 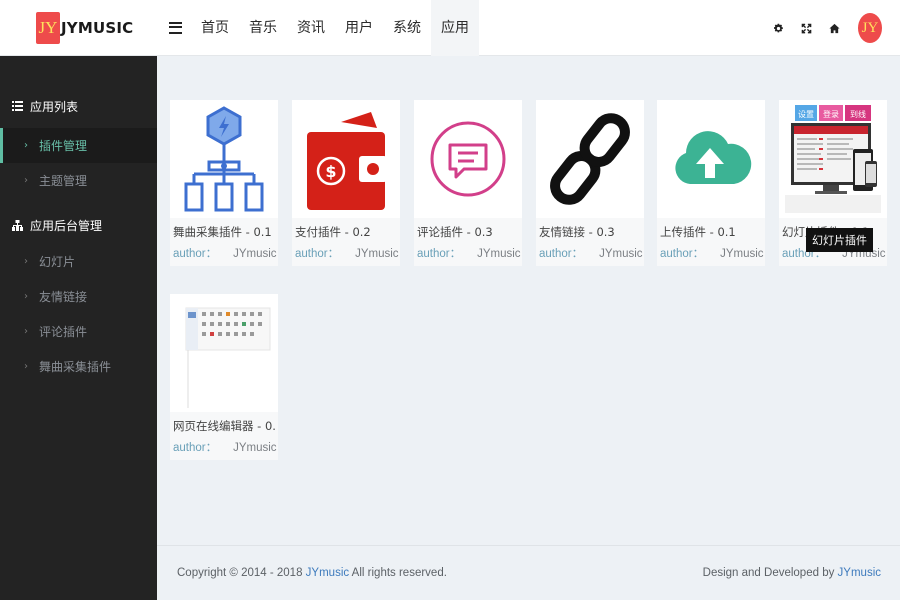 I want to click on sidebar-item-themes: › 主题管理, so click(x=78, y=180).